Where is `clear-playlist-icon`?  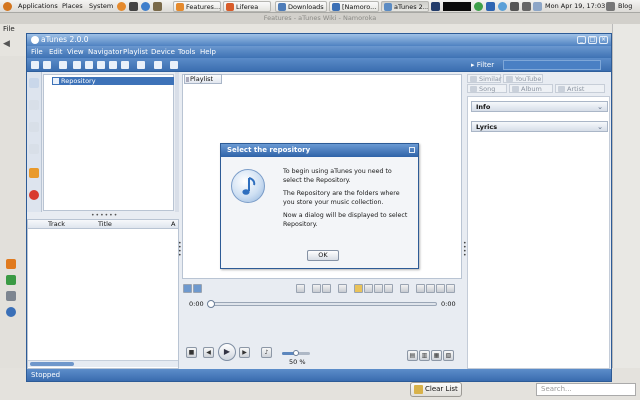
clear-playlist-icon is located at coordinates (404, 288).